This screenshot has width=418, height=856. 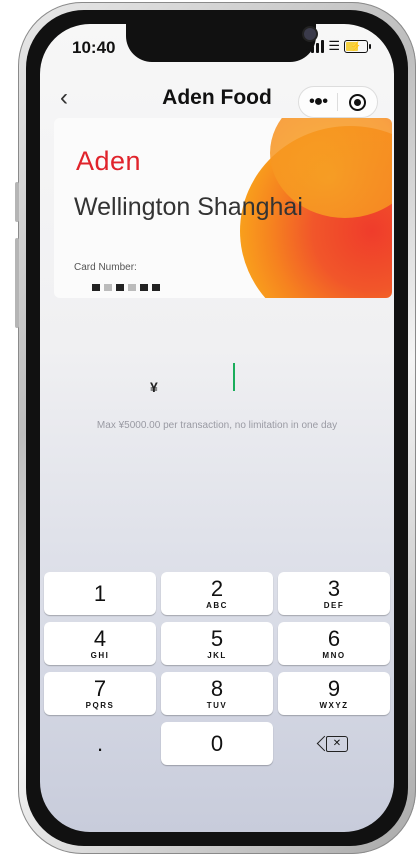 I want to click on keypad-key-4: 4 GHI, so click(x=100, y=643).